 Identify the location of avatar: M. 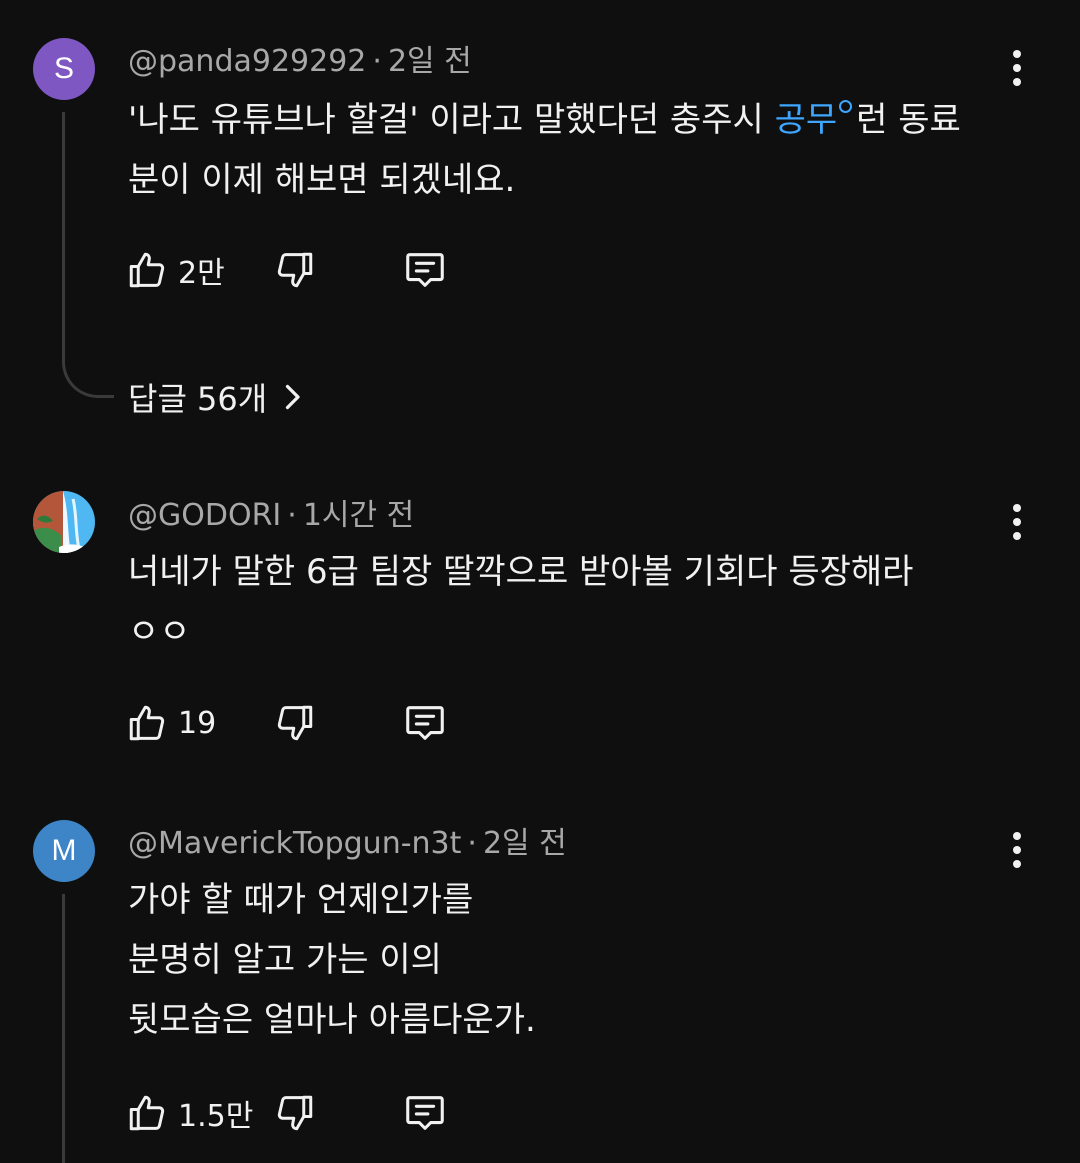
(64, 851).